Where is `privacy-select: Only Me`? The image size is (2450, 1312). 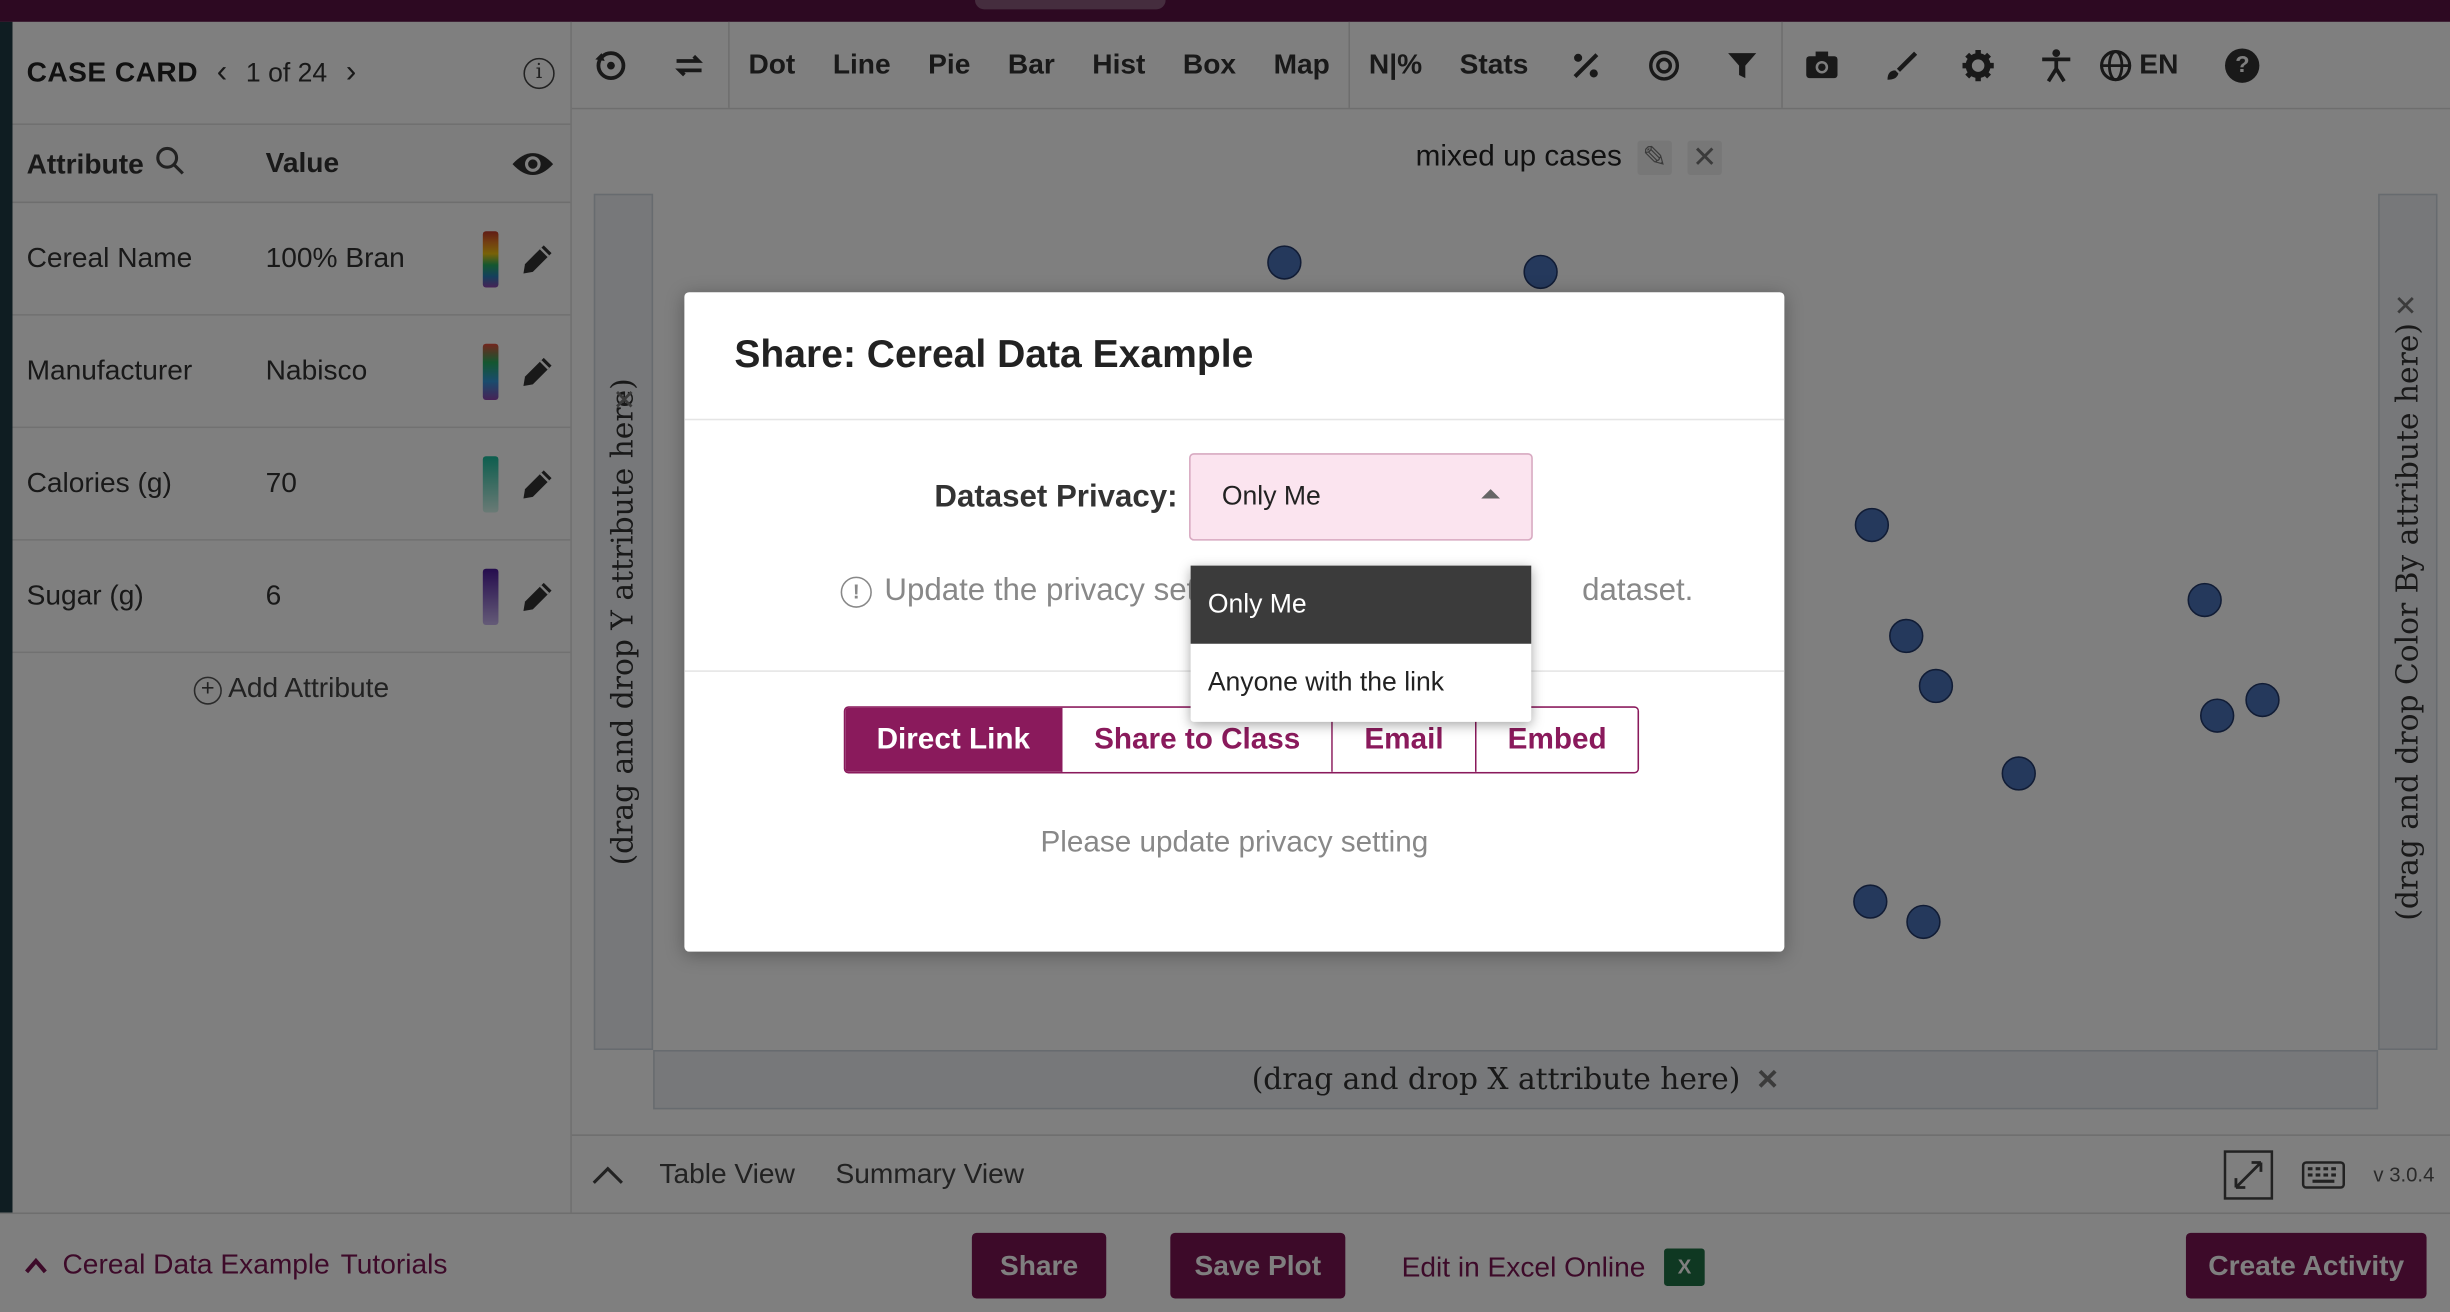
privacy-select: Only Me is located at coordinates (1361, 497).